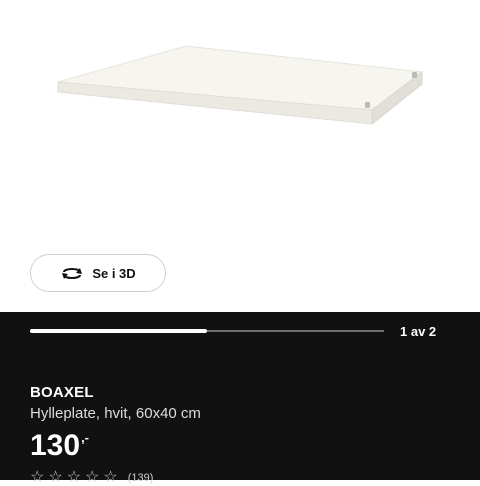 This screenshot has height=486, width=480. I want to click on product-description: Hylleplate, hvit, 60x40 cm, so click(115, 413).